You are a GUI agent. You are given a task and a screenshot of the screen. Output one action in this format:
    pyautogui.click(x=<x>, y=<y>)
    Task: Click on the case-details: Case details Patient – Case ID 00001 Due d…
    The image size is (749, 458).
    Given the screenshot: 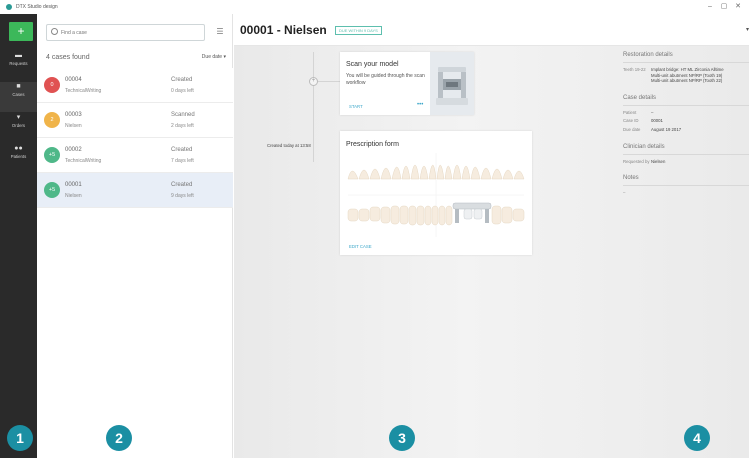 What is the action you would take?
    pyautogui.click(x=686, y=114)
    